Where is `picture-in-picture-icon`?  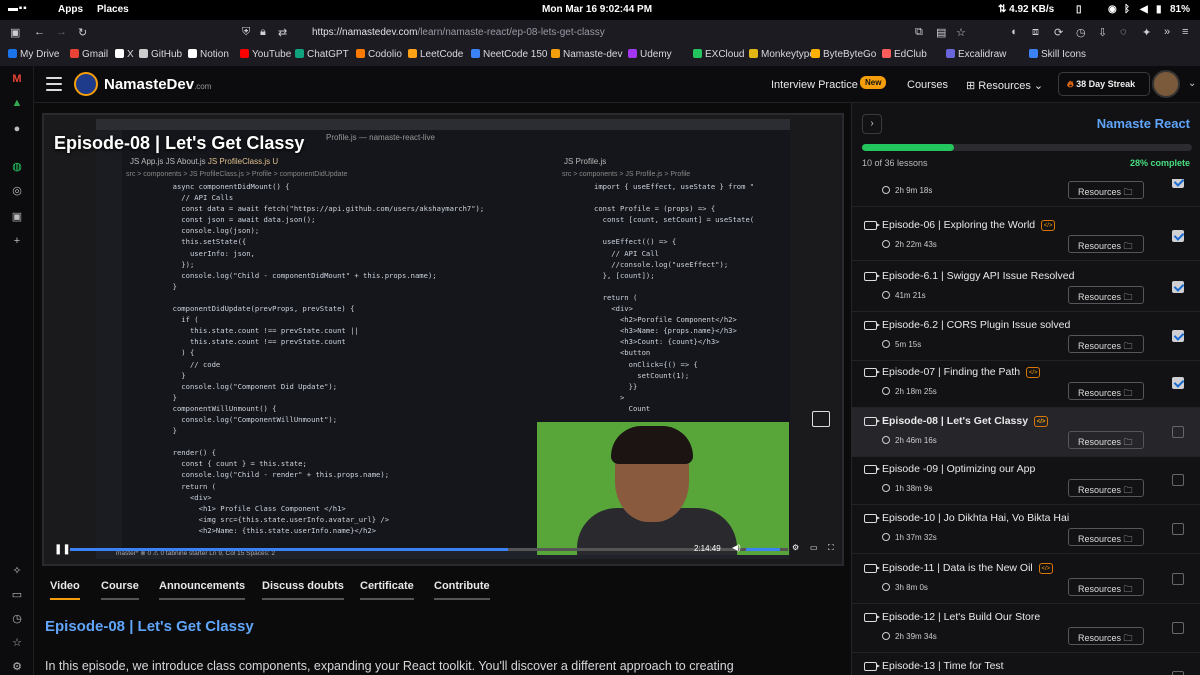
picture-in-picture-icon is located at coordinates (821, 419).